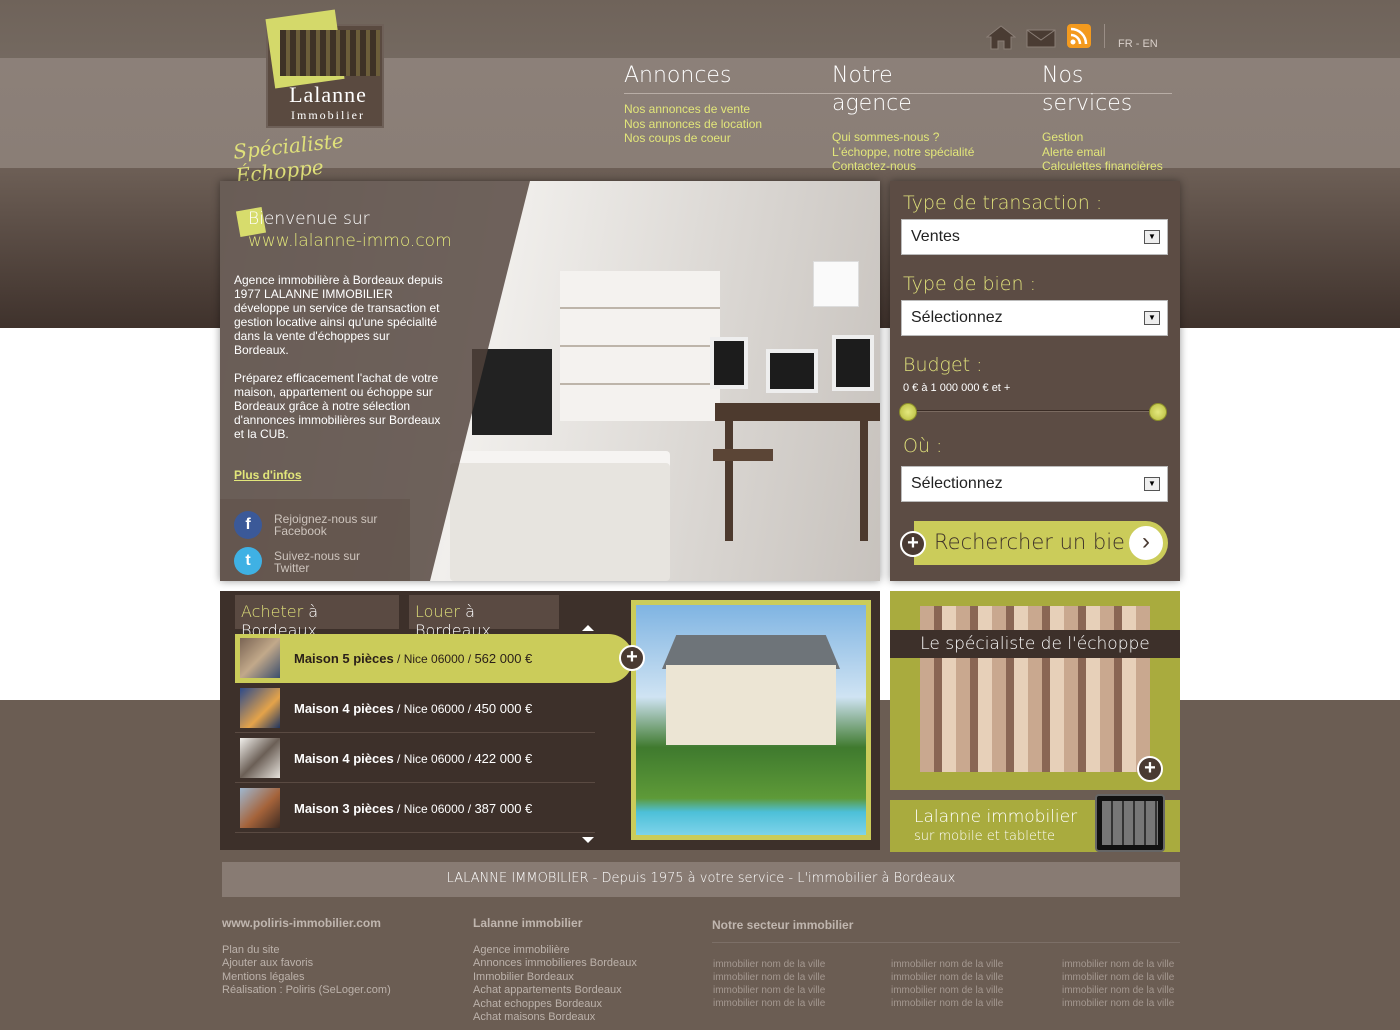 The width and height of the screenshot is (1400, 1030). I want to click on budget-min-handle, so click(908, 412).